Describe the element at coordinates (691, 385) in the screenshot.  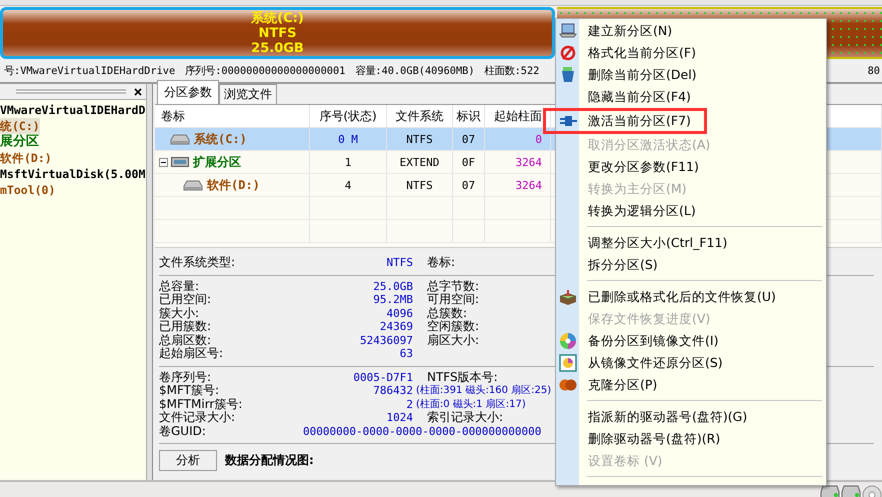
I see `menu-item: 克隆分区(P)` at that location.